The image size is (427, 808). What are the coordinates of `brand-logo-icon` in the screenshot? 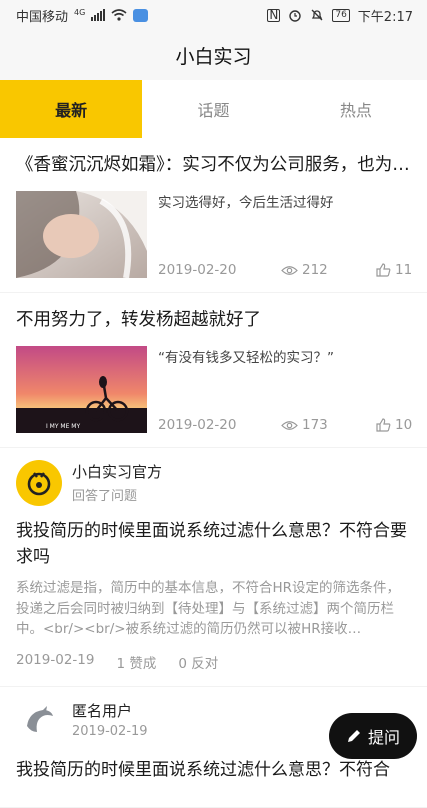 It's located at (39, 484).